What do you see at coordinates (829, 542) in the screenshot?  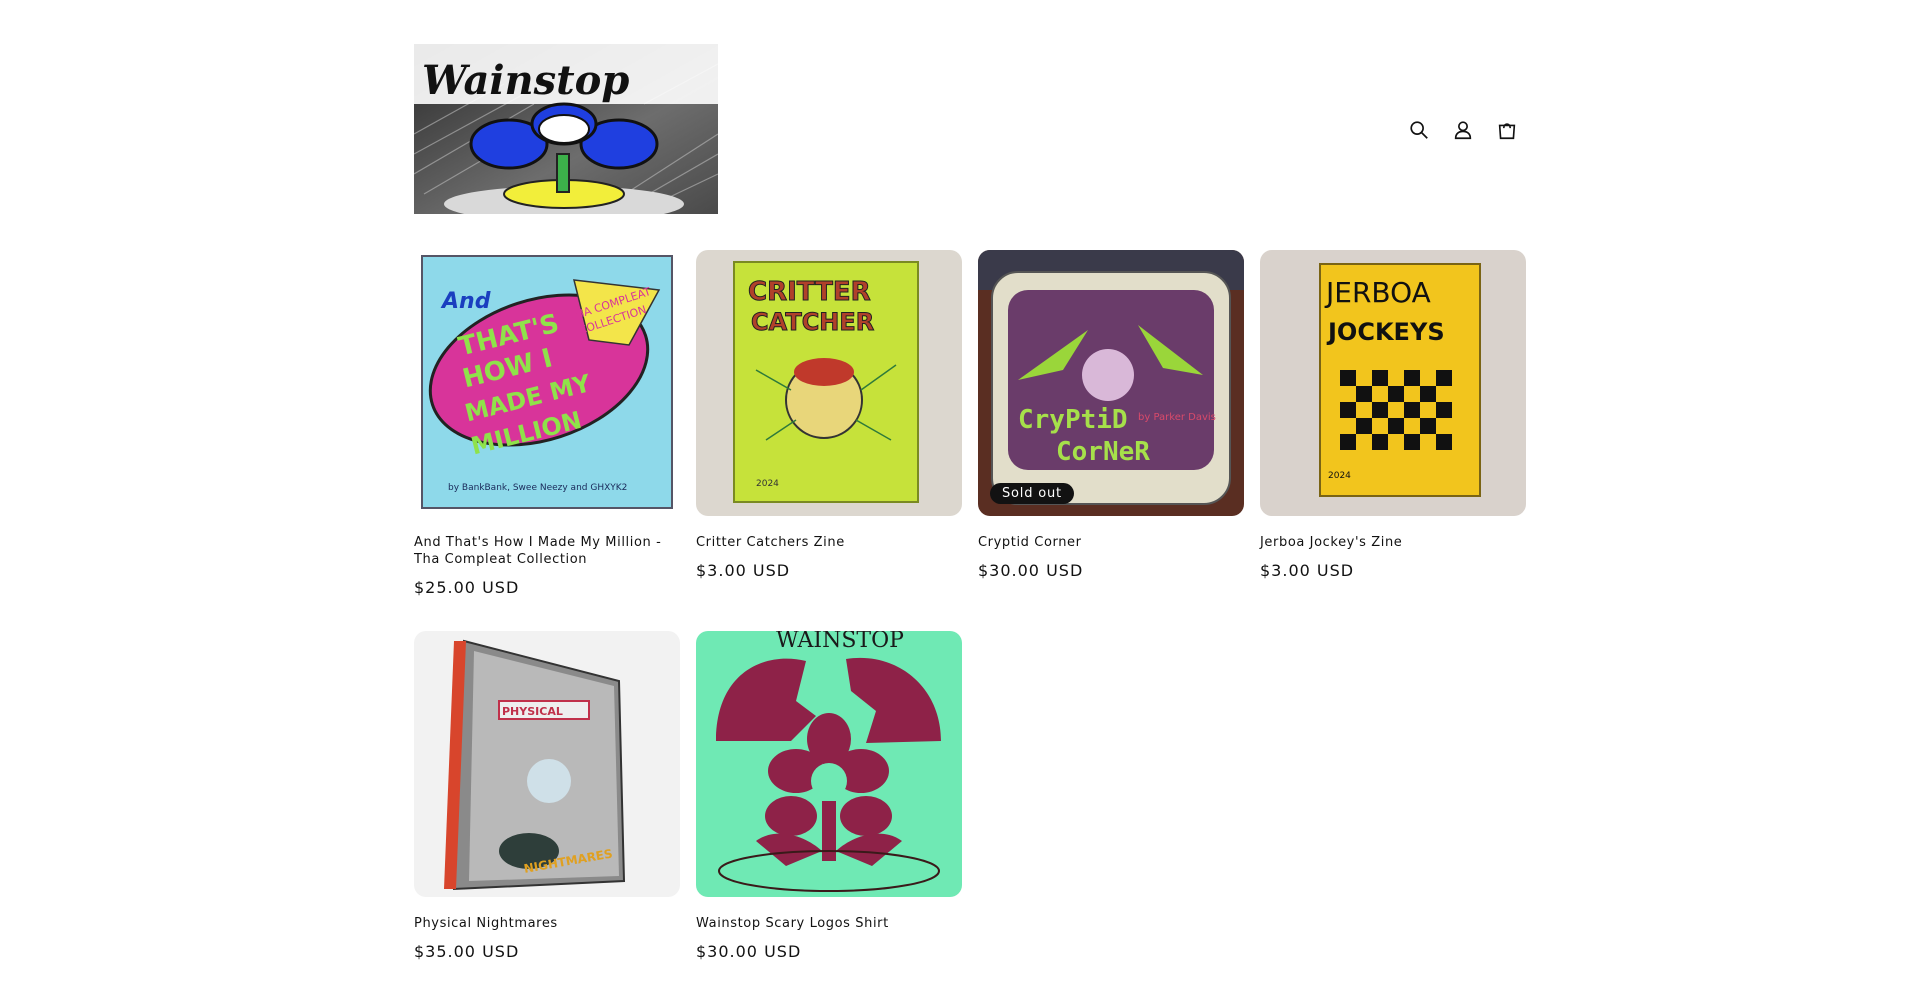 I see `product-title: Critter Catchers Zine` at bounding box center [829, 542].